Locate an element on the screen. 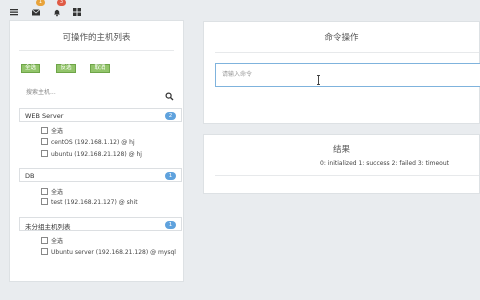 This screenshot has width=480, height=300. host-row: centOS (192.168.1.12) @ hj is located at coordinates (88, 143).